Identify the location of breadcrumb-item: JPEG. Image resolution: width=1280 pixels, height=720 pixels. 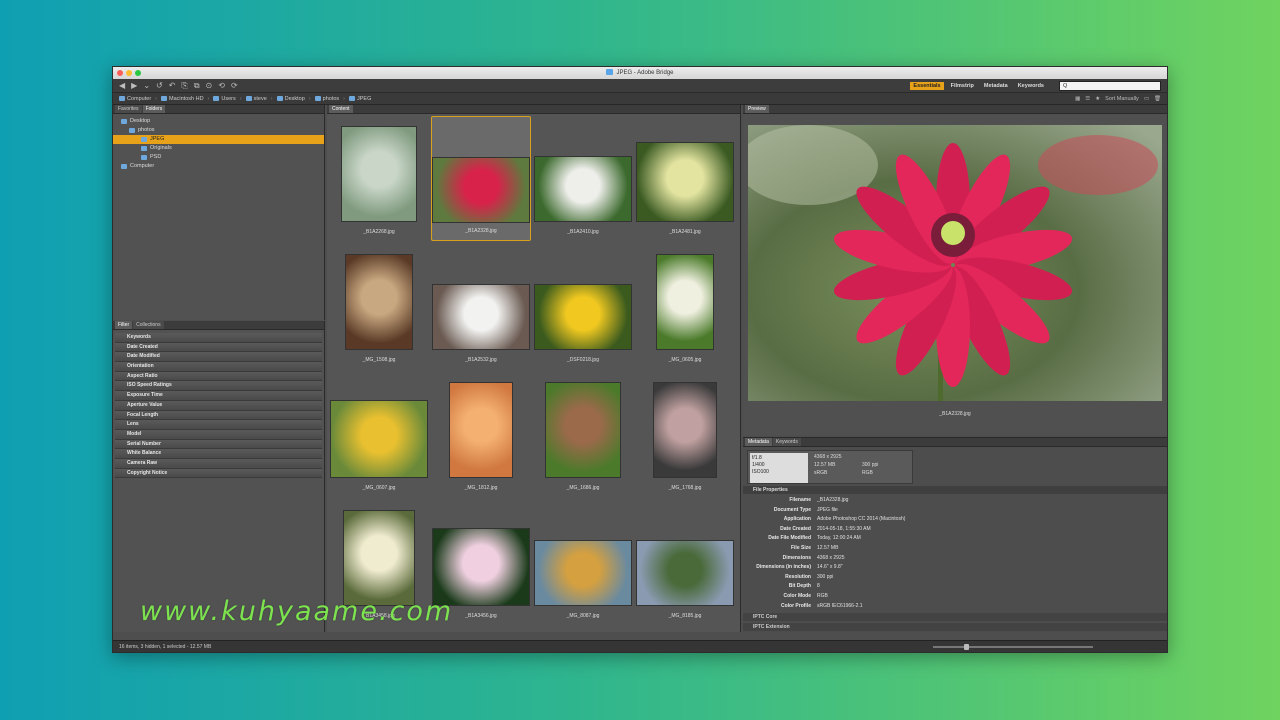
(360, 99).